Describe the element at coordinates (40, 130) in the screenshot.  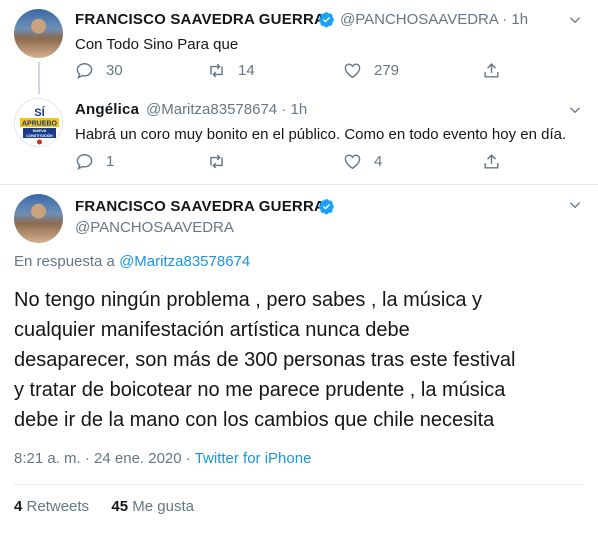
I see `svg-text: NUEVA` at that location.